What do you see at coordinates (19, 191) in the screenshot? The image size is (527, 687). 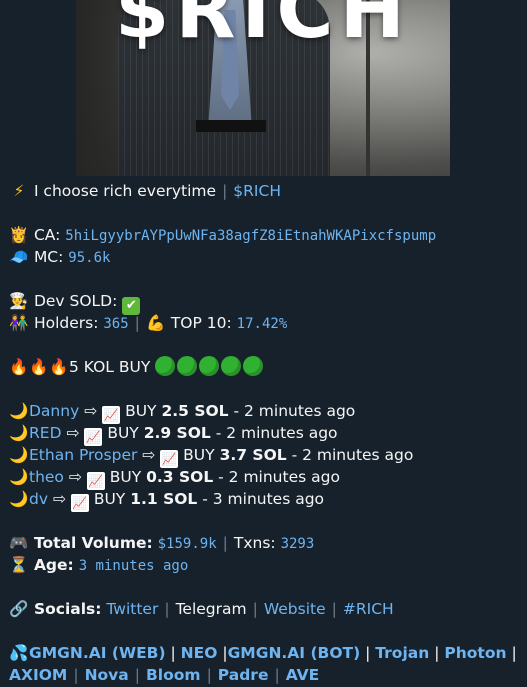 I see `lightning-icon: ⚡` at bounding box center [19, 191].